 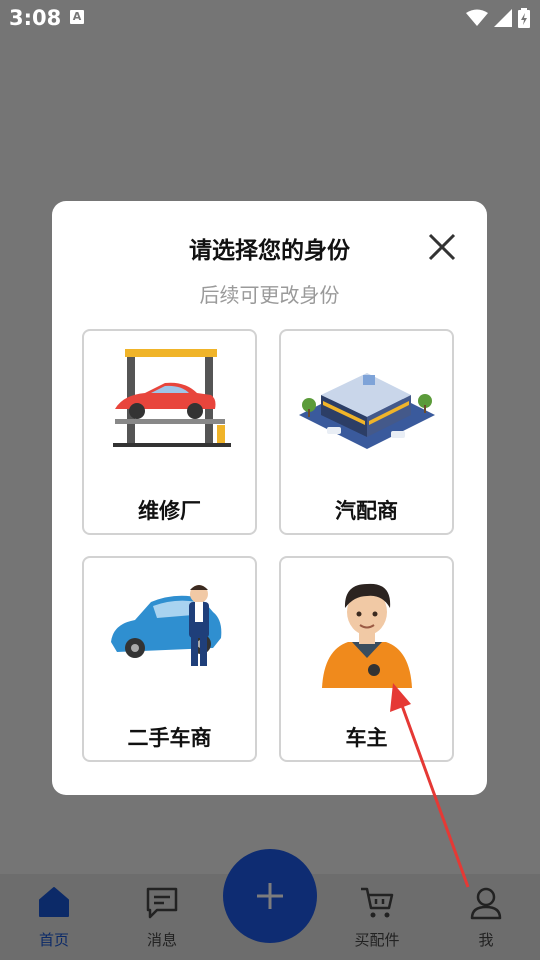 I want to click on close-icon, so click(x=442, y=247).